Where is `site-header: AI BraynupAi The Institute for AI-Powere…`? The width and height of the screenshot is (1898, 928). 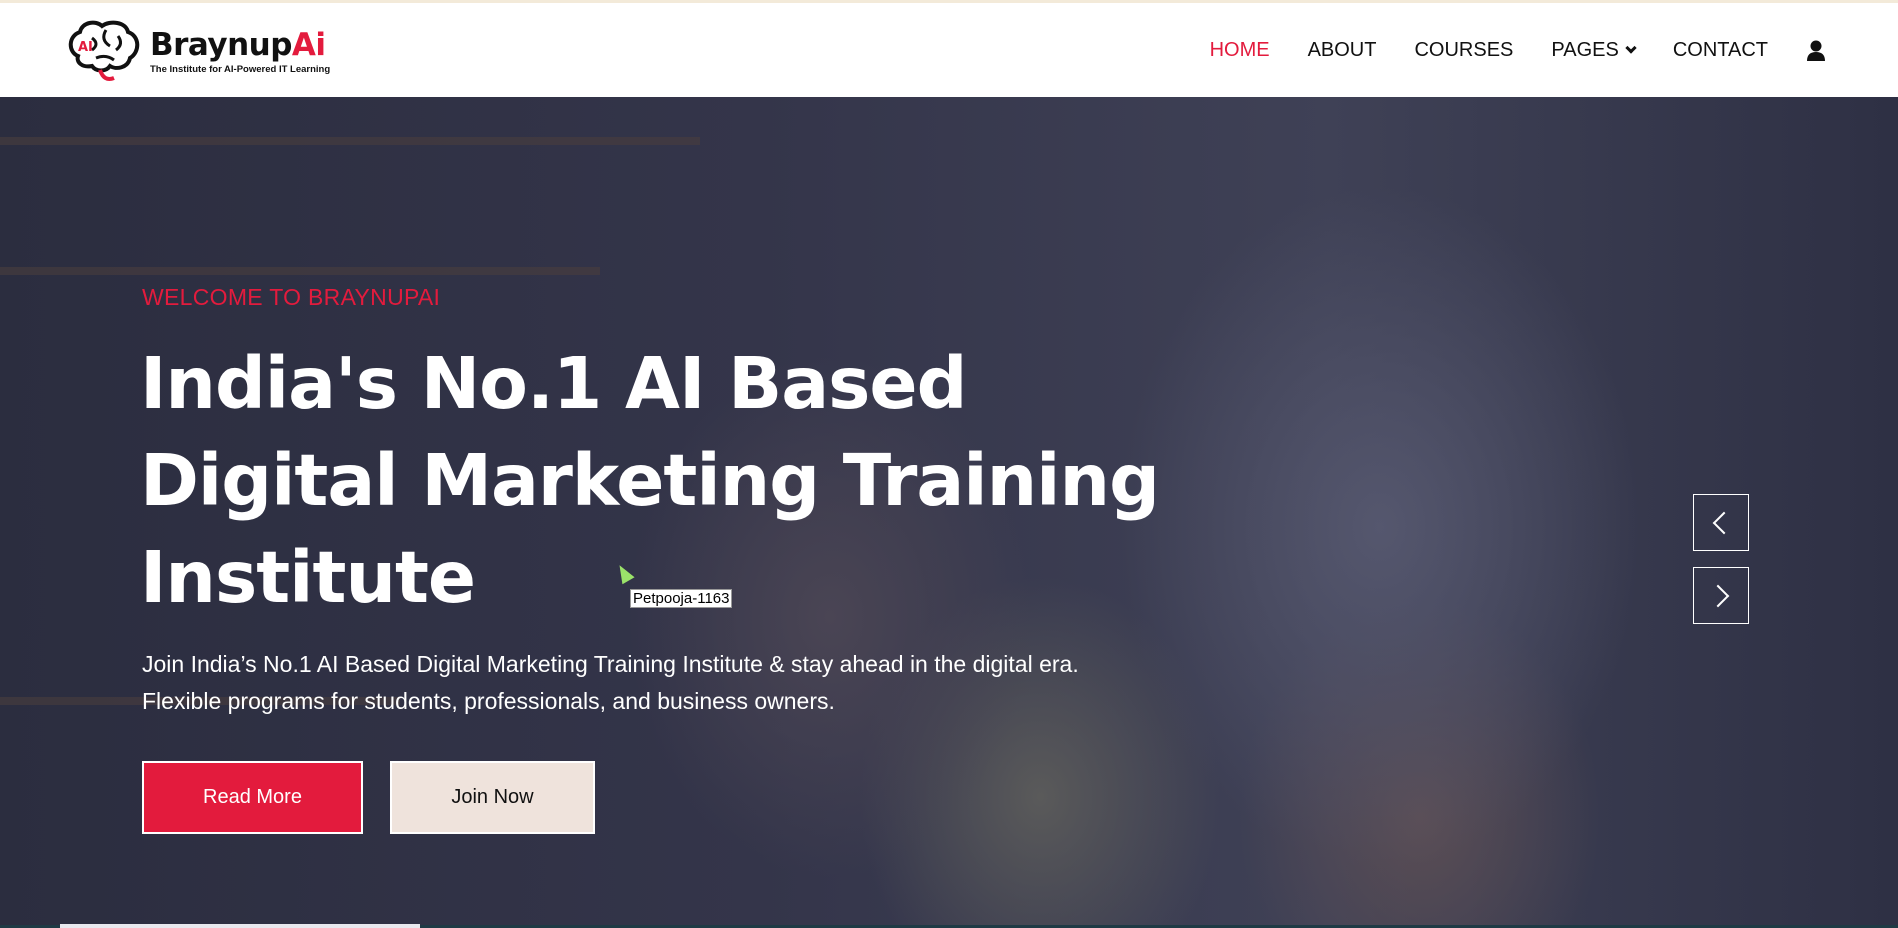 site-header: AI BraynupAi The Institute for AI-Powere… is located at coordinates (949, 50).